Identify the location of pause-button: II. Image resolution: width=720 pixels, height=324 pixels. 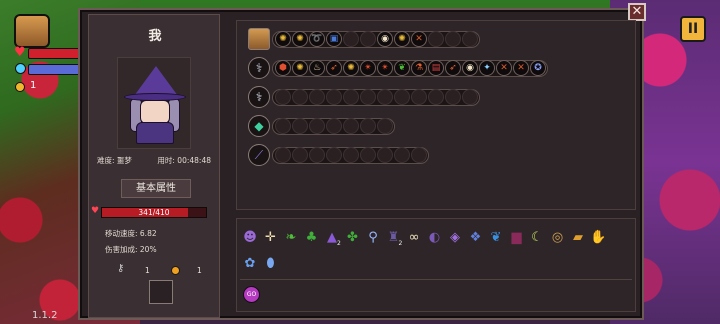
(693, 29).